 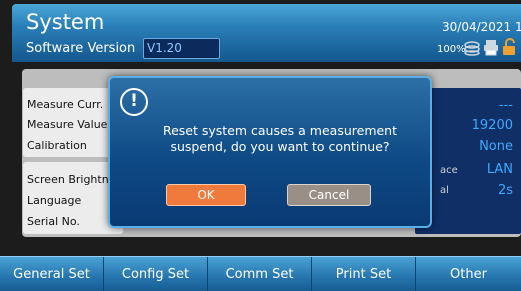 What do you see at coordinates (505, 190) in the screenshot?
I see `interval-value: 2s` at bounding box center [505, 190].